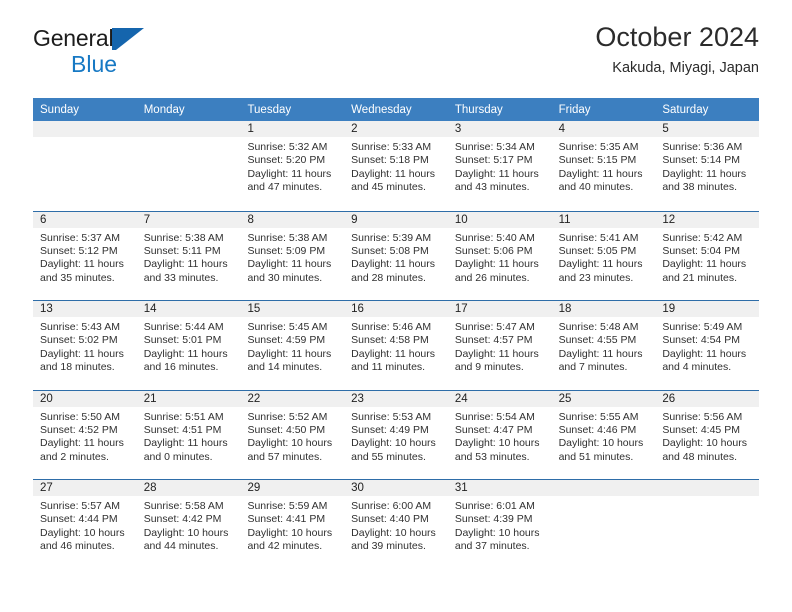 This screenshot has width=792, height=612. Describe the element at coordinates (390, 519) in the screenshot. I see `sunset-time: Sunset: 4:40 PM` at that location.